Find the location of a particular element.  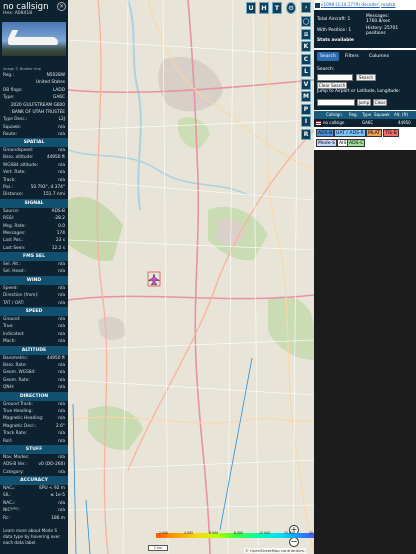

nav-arrow-button: › is located at coordinates (306, 7).